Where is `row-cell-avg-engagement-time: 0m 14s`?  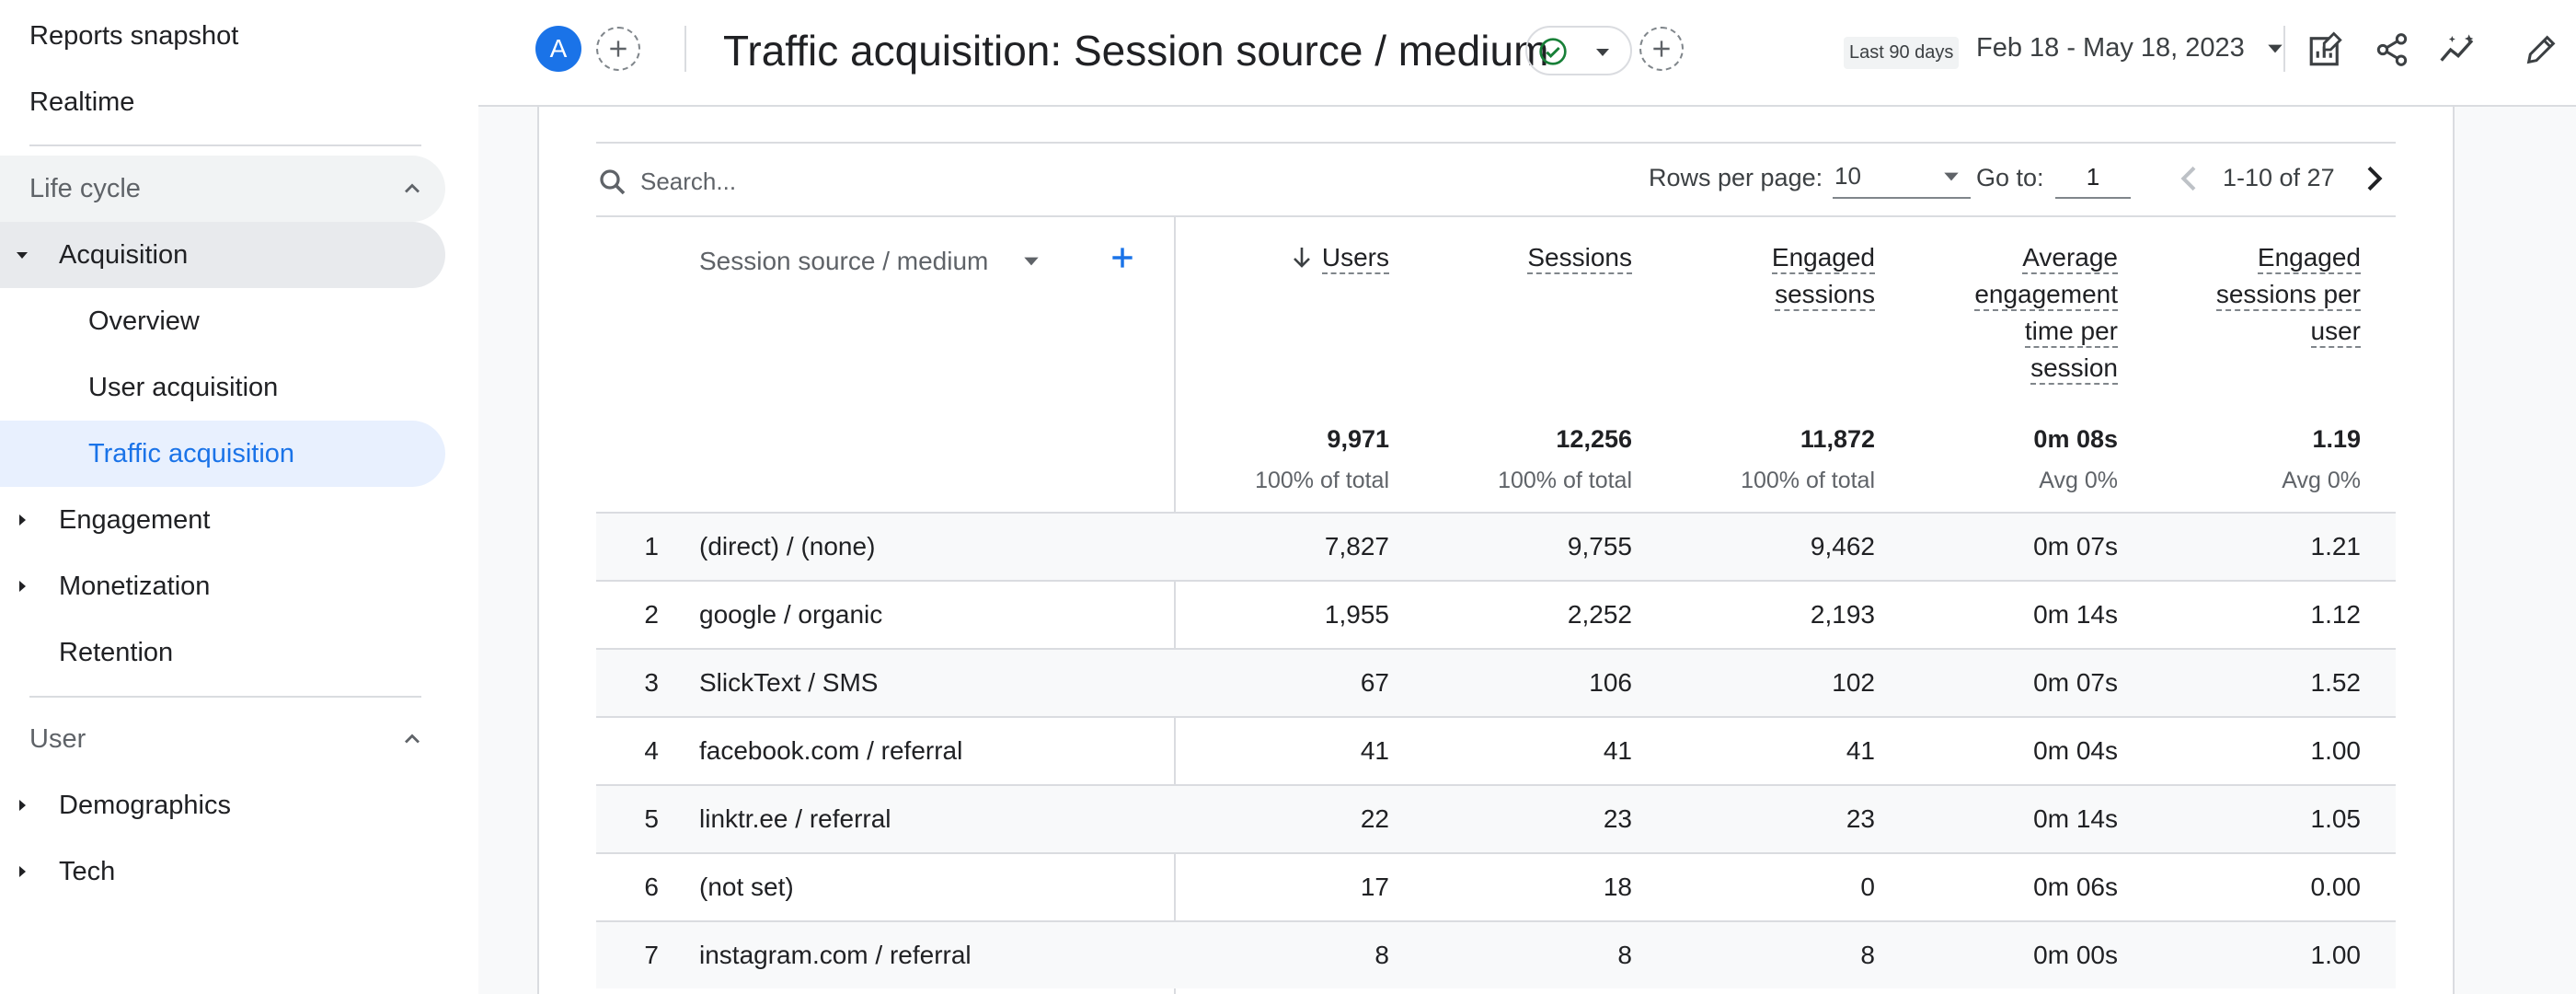 row-cell-avg-engagement-time: 0m 14s is located at coordinates (2075, 614).